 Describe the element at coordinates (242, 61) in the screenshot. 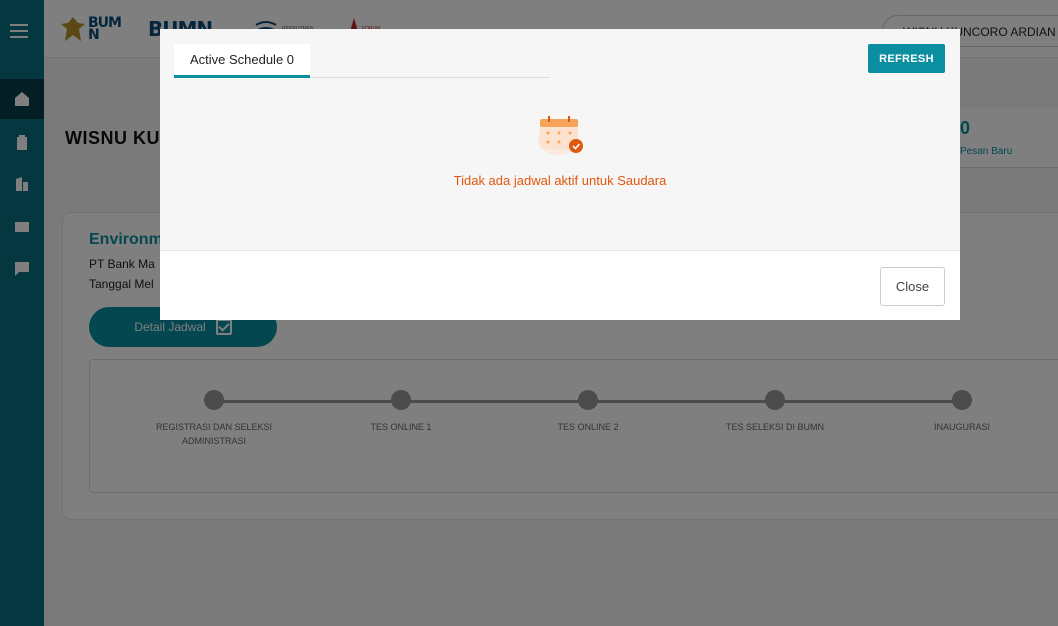

I see `tab-active-schedule: Active Schedule 0` at that location.